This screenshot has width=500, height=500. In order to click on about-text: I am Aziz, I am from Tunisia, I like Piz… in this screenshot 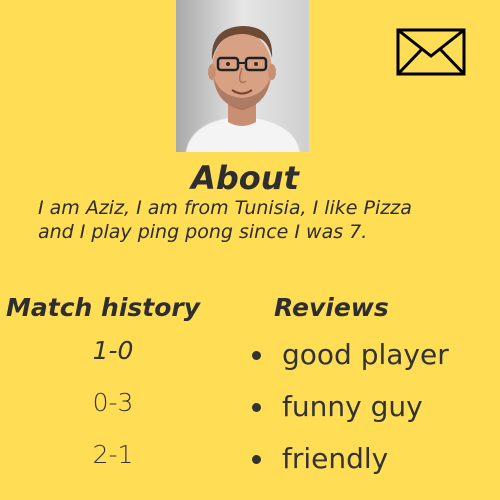, I will do `click(225, 220)`.